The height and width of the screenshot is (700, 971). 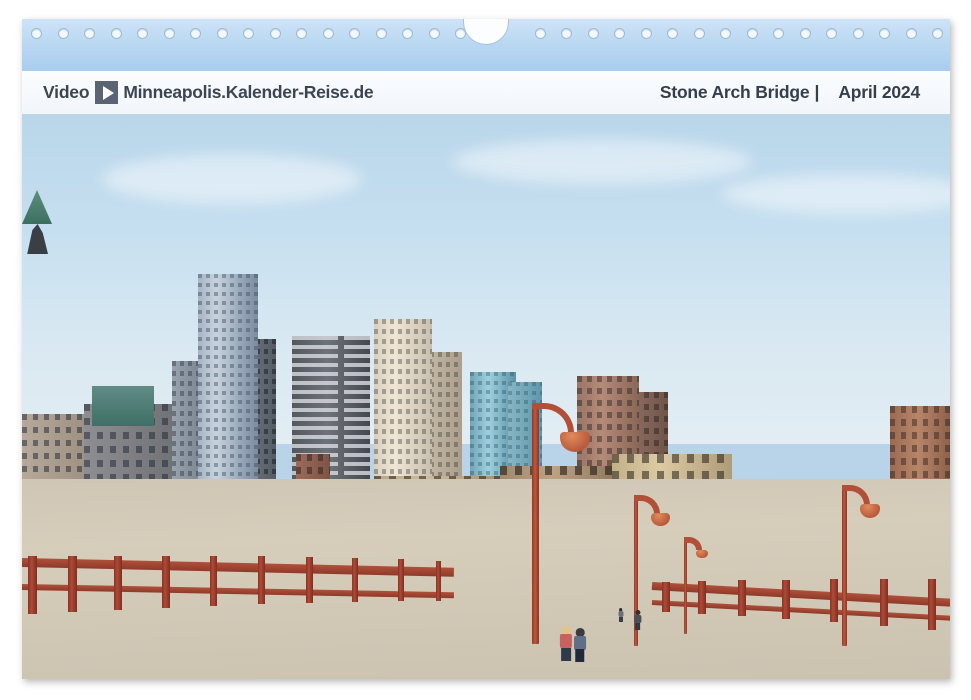 I want to click on building, so click(x=123, y=406).